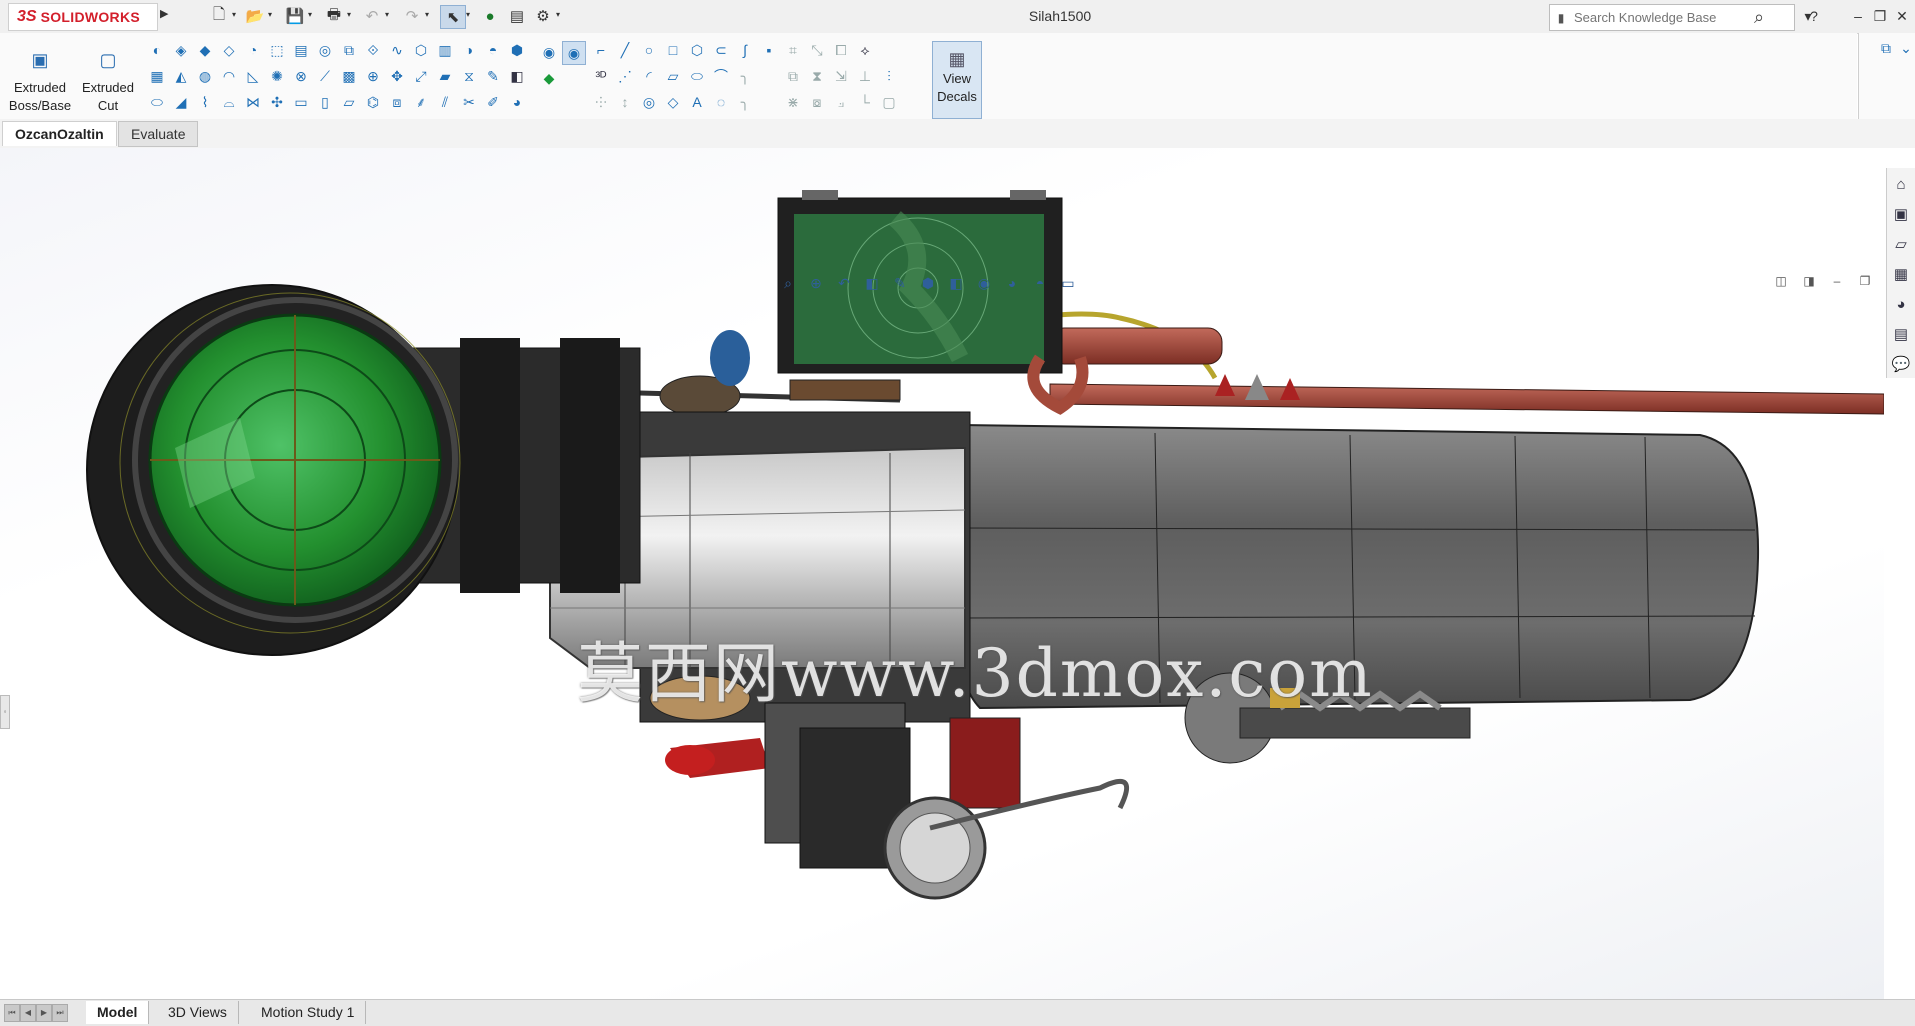  I want to click on split-line-icon: ⟋, so click(325, 76).